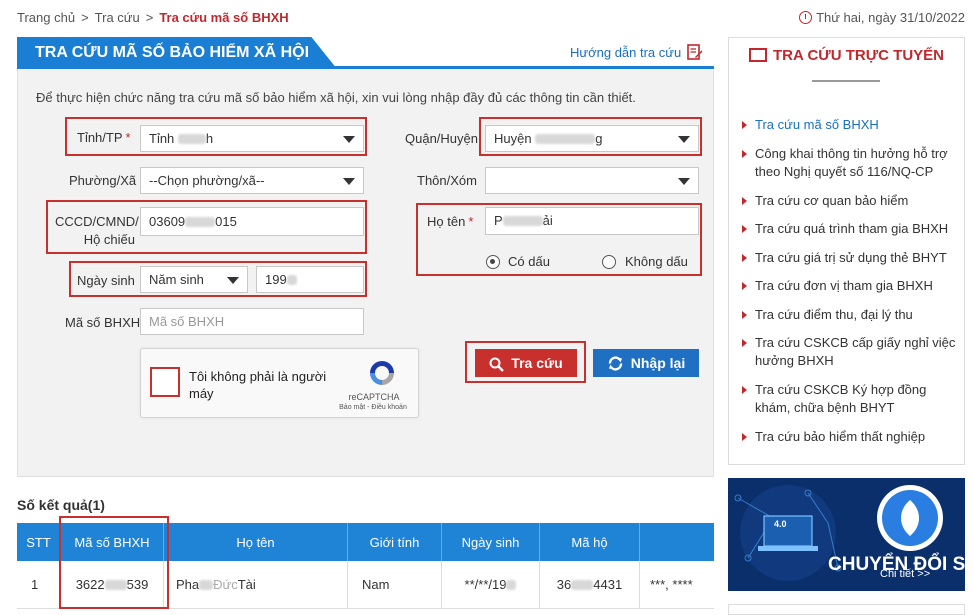 Image resolution: width=973 pixels, height=615 pixels. What do you see at coordinates (252, 138) in the screenshot?
I see `province-select: Tỉnh h` at bounding box center [252, 138].